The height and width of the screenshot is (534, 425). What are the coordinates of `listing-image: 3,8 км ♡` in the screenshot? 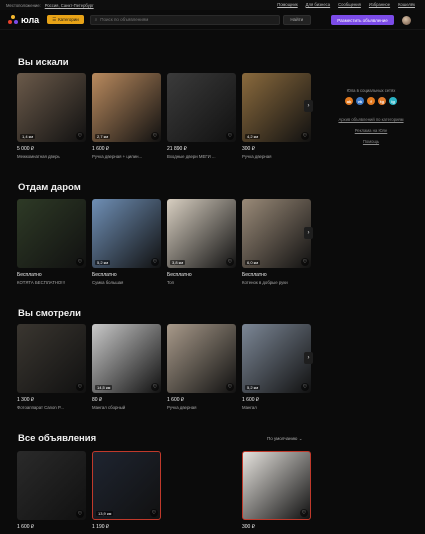 It's located at (201, 233).